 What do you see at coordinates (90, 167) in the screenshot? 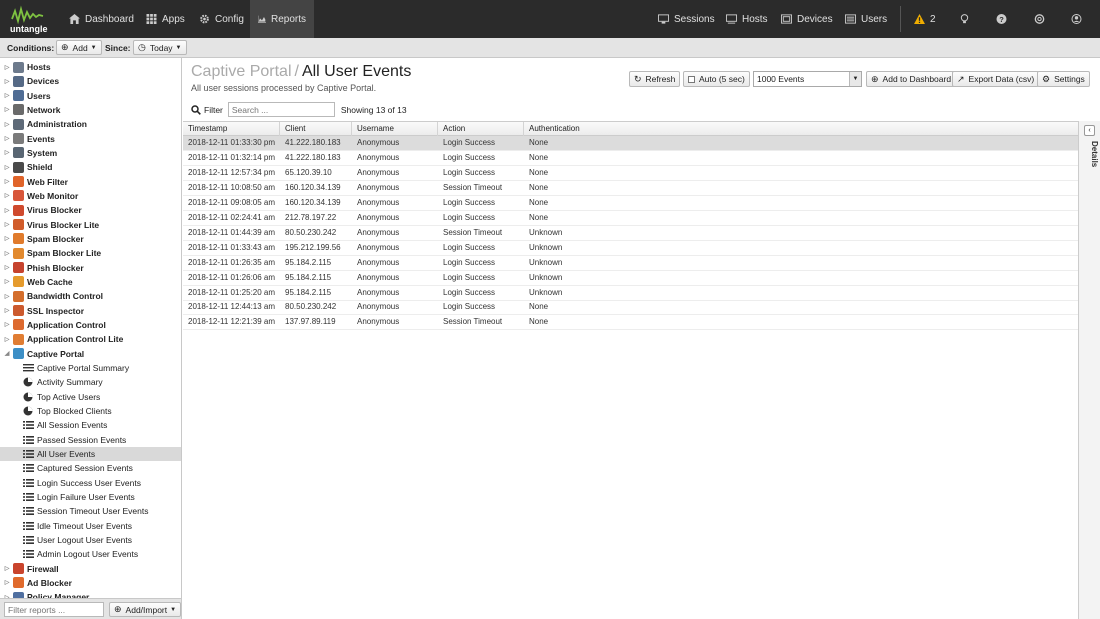
I see `tree-item-shield: ▷ Shield` at bounding box center [90, 167].